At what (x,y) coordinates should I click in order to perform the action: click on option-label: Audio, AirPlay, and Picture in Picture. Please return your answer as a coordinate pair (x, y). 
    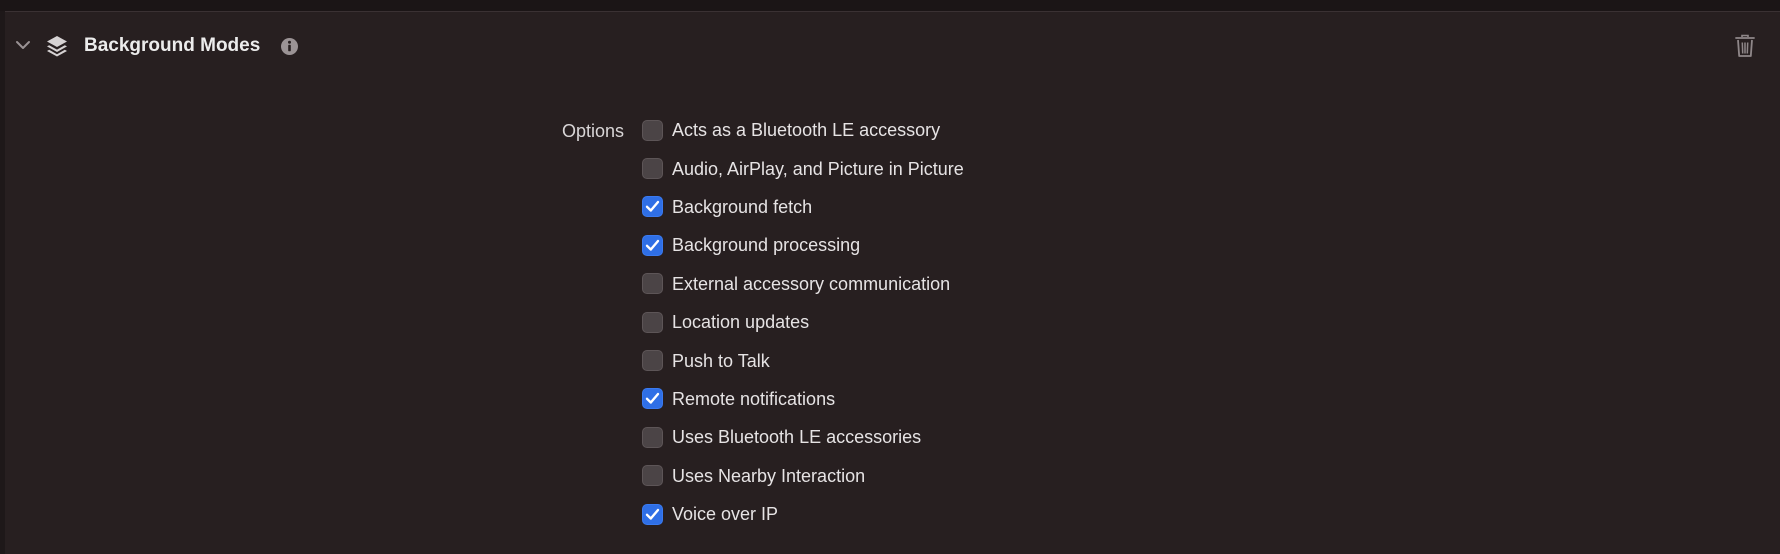
    Looking at the image, I should click on (818, 168).